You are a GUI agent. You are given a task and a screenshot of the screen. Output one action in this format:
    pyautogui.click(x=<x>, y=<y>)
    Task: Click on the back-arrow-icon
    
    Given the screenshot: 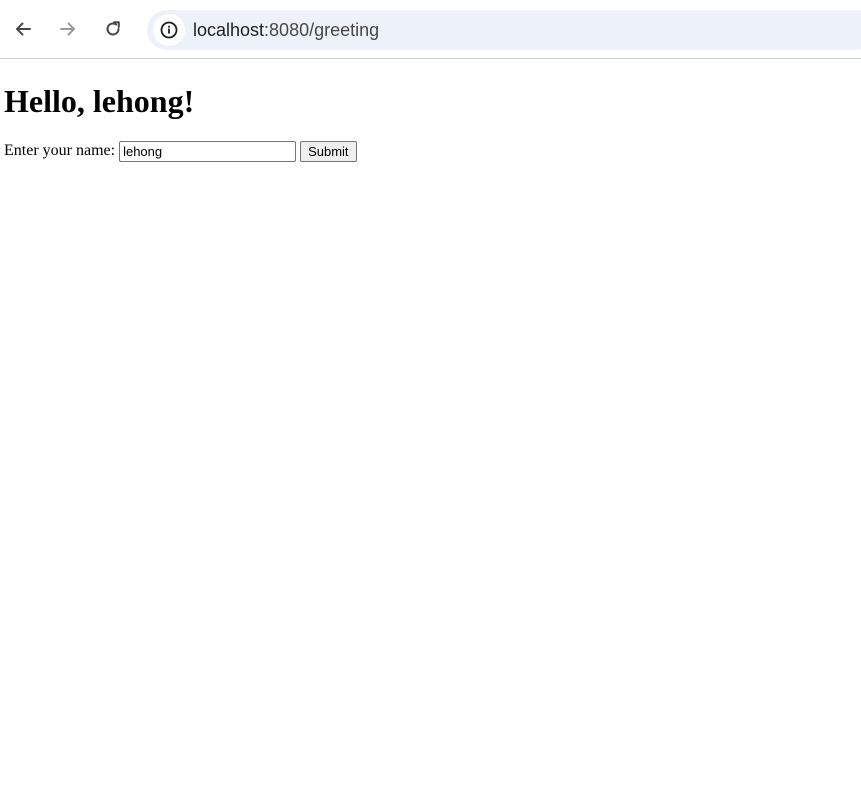 What is the action you would take?
    pyautogui.click(x=23, y=29)
    